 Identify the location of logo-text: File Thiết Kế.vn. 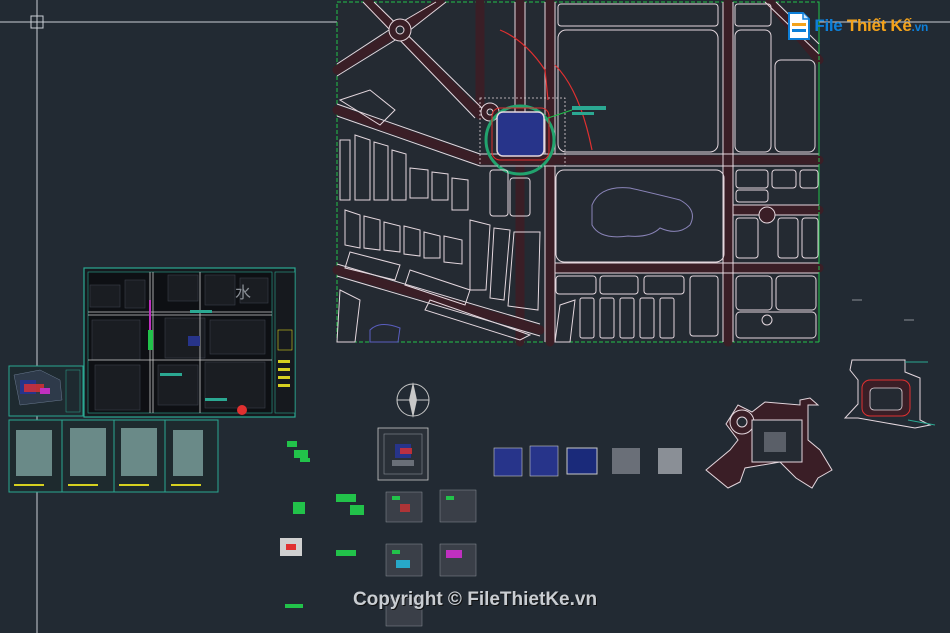
(871, 26).